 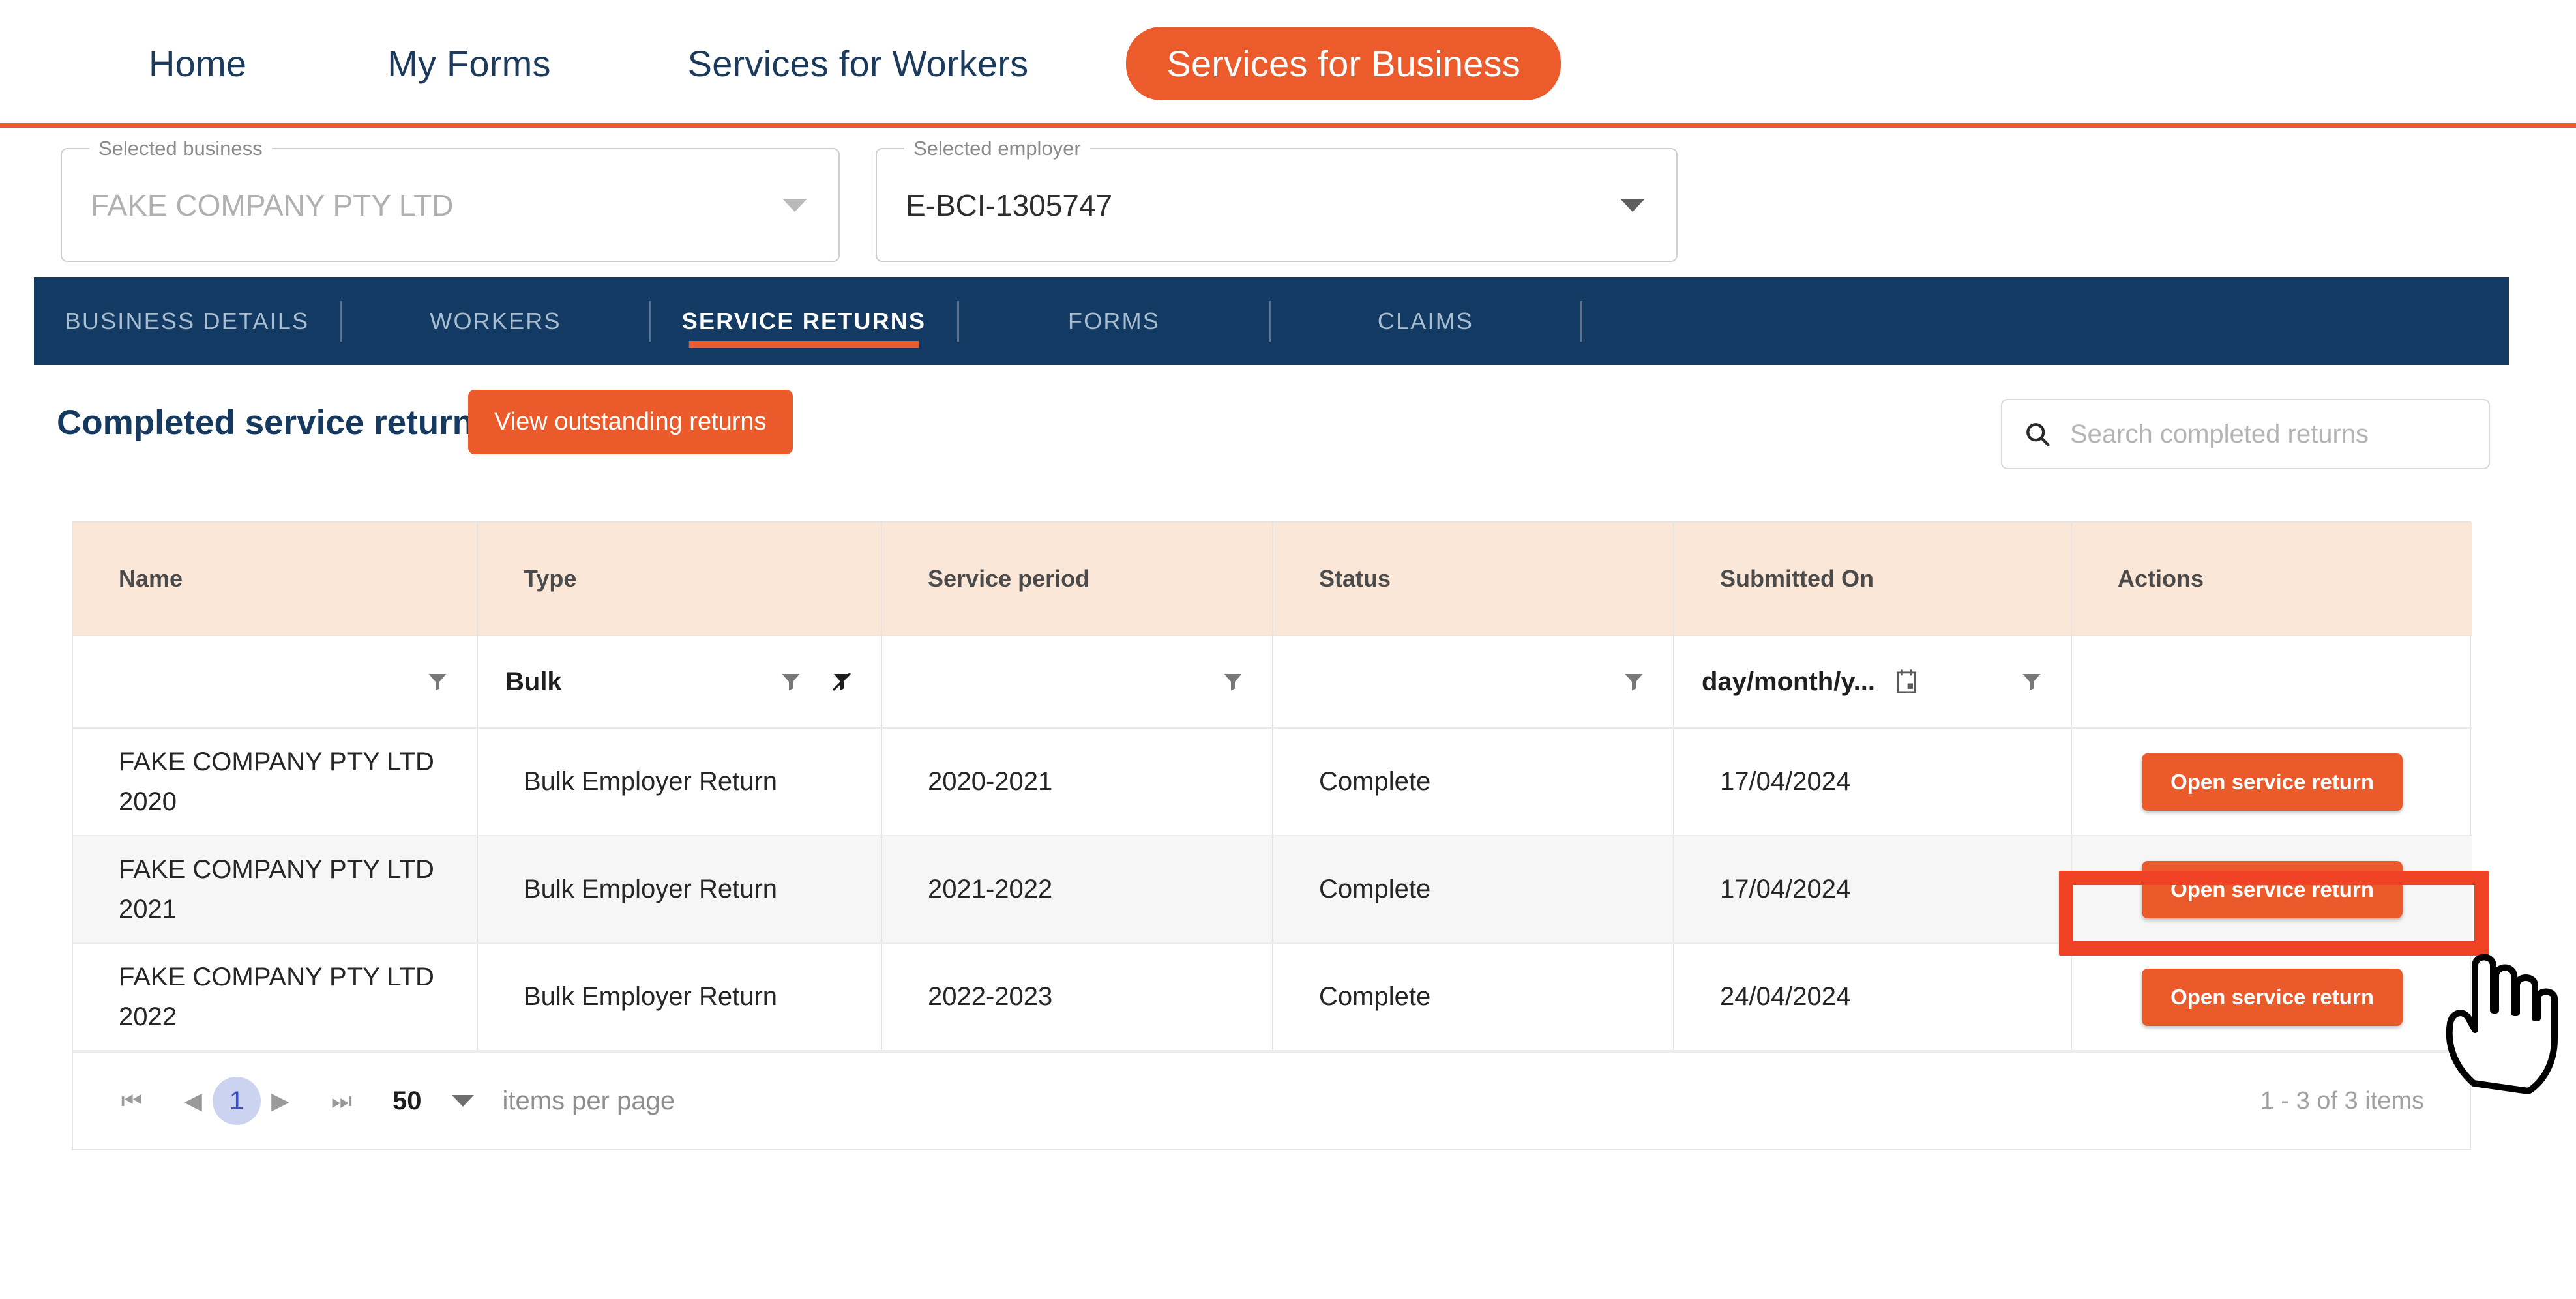 I want to click on cell-service-period: 2021-2022, so click(x=1077, y=890).